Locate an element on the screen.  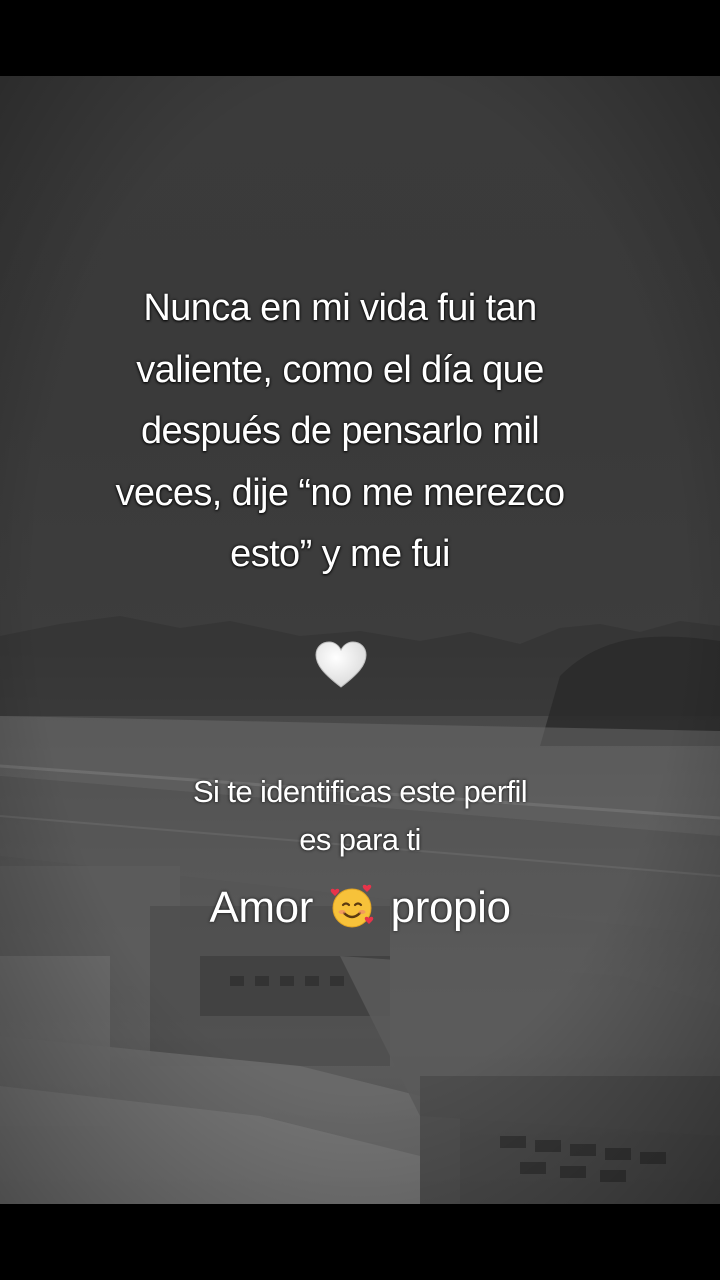
title-amor-propio: Amor propio is located at coordinates (360, 908).